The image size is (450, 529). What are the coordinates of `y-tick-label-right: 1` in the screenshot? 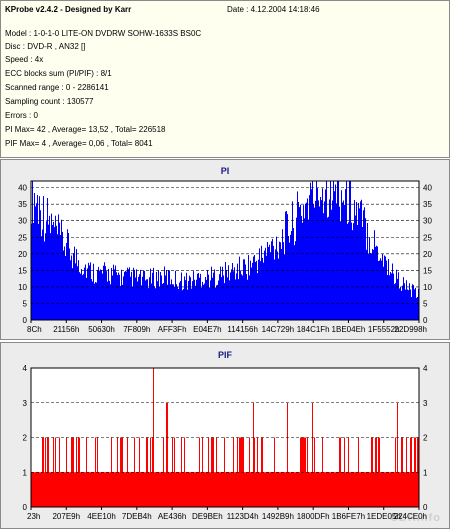 It's located at (425, 472).